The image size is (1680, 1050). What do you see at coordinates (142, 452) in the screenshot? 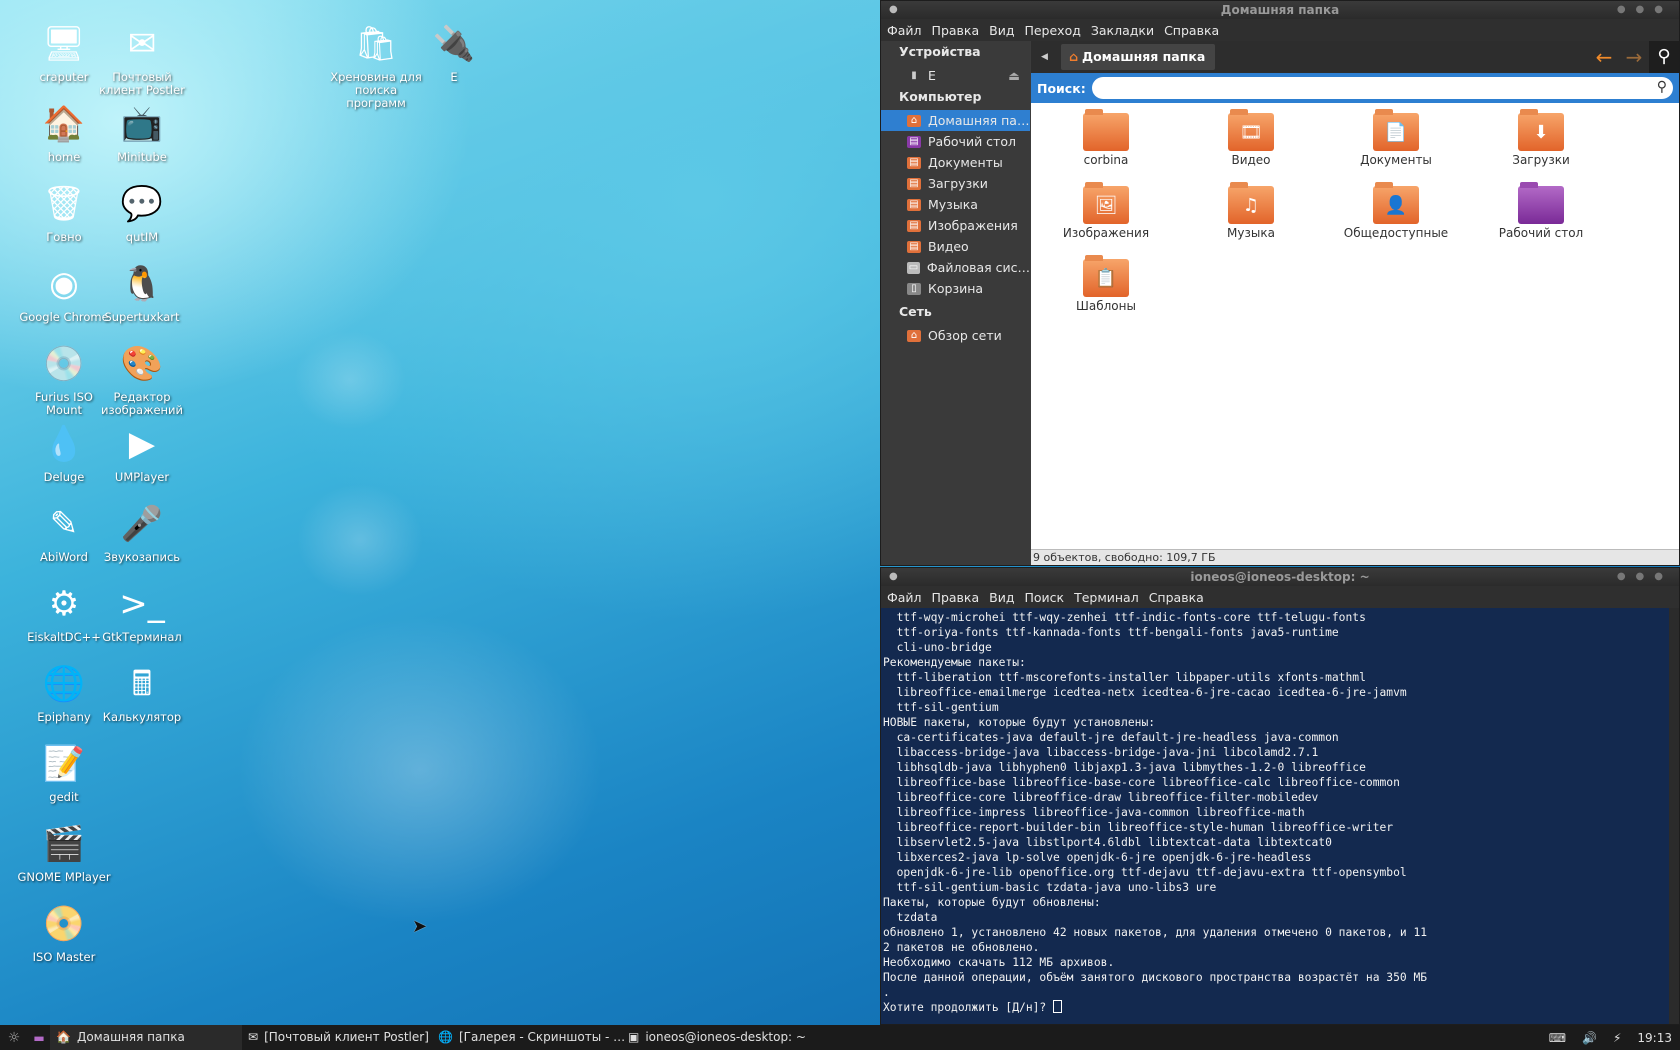
I see `desktop-icon-item: ▶ UMPlayer` at bounding box center [142, 452].